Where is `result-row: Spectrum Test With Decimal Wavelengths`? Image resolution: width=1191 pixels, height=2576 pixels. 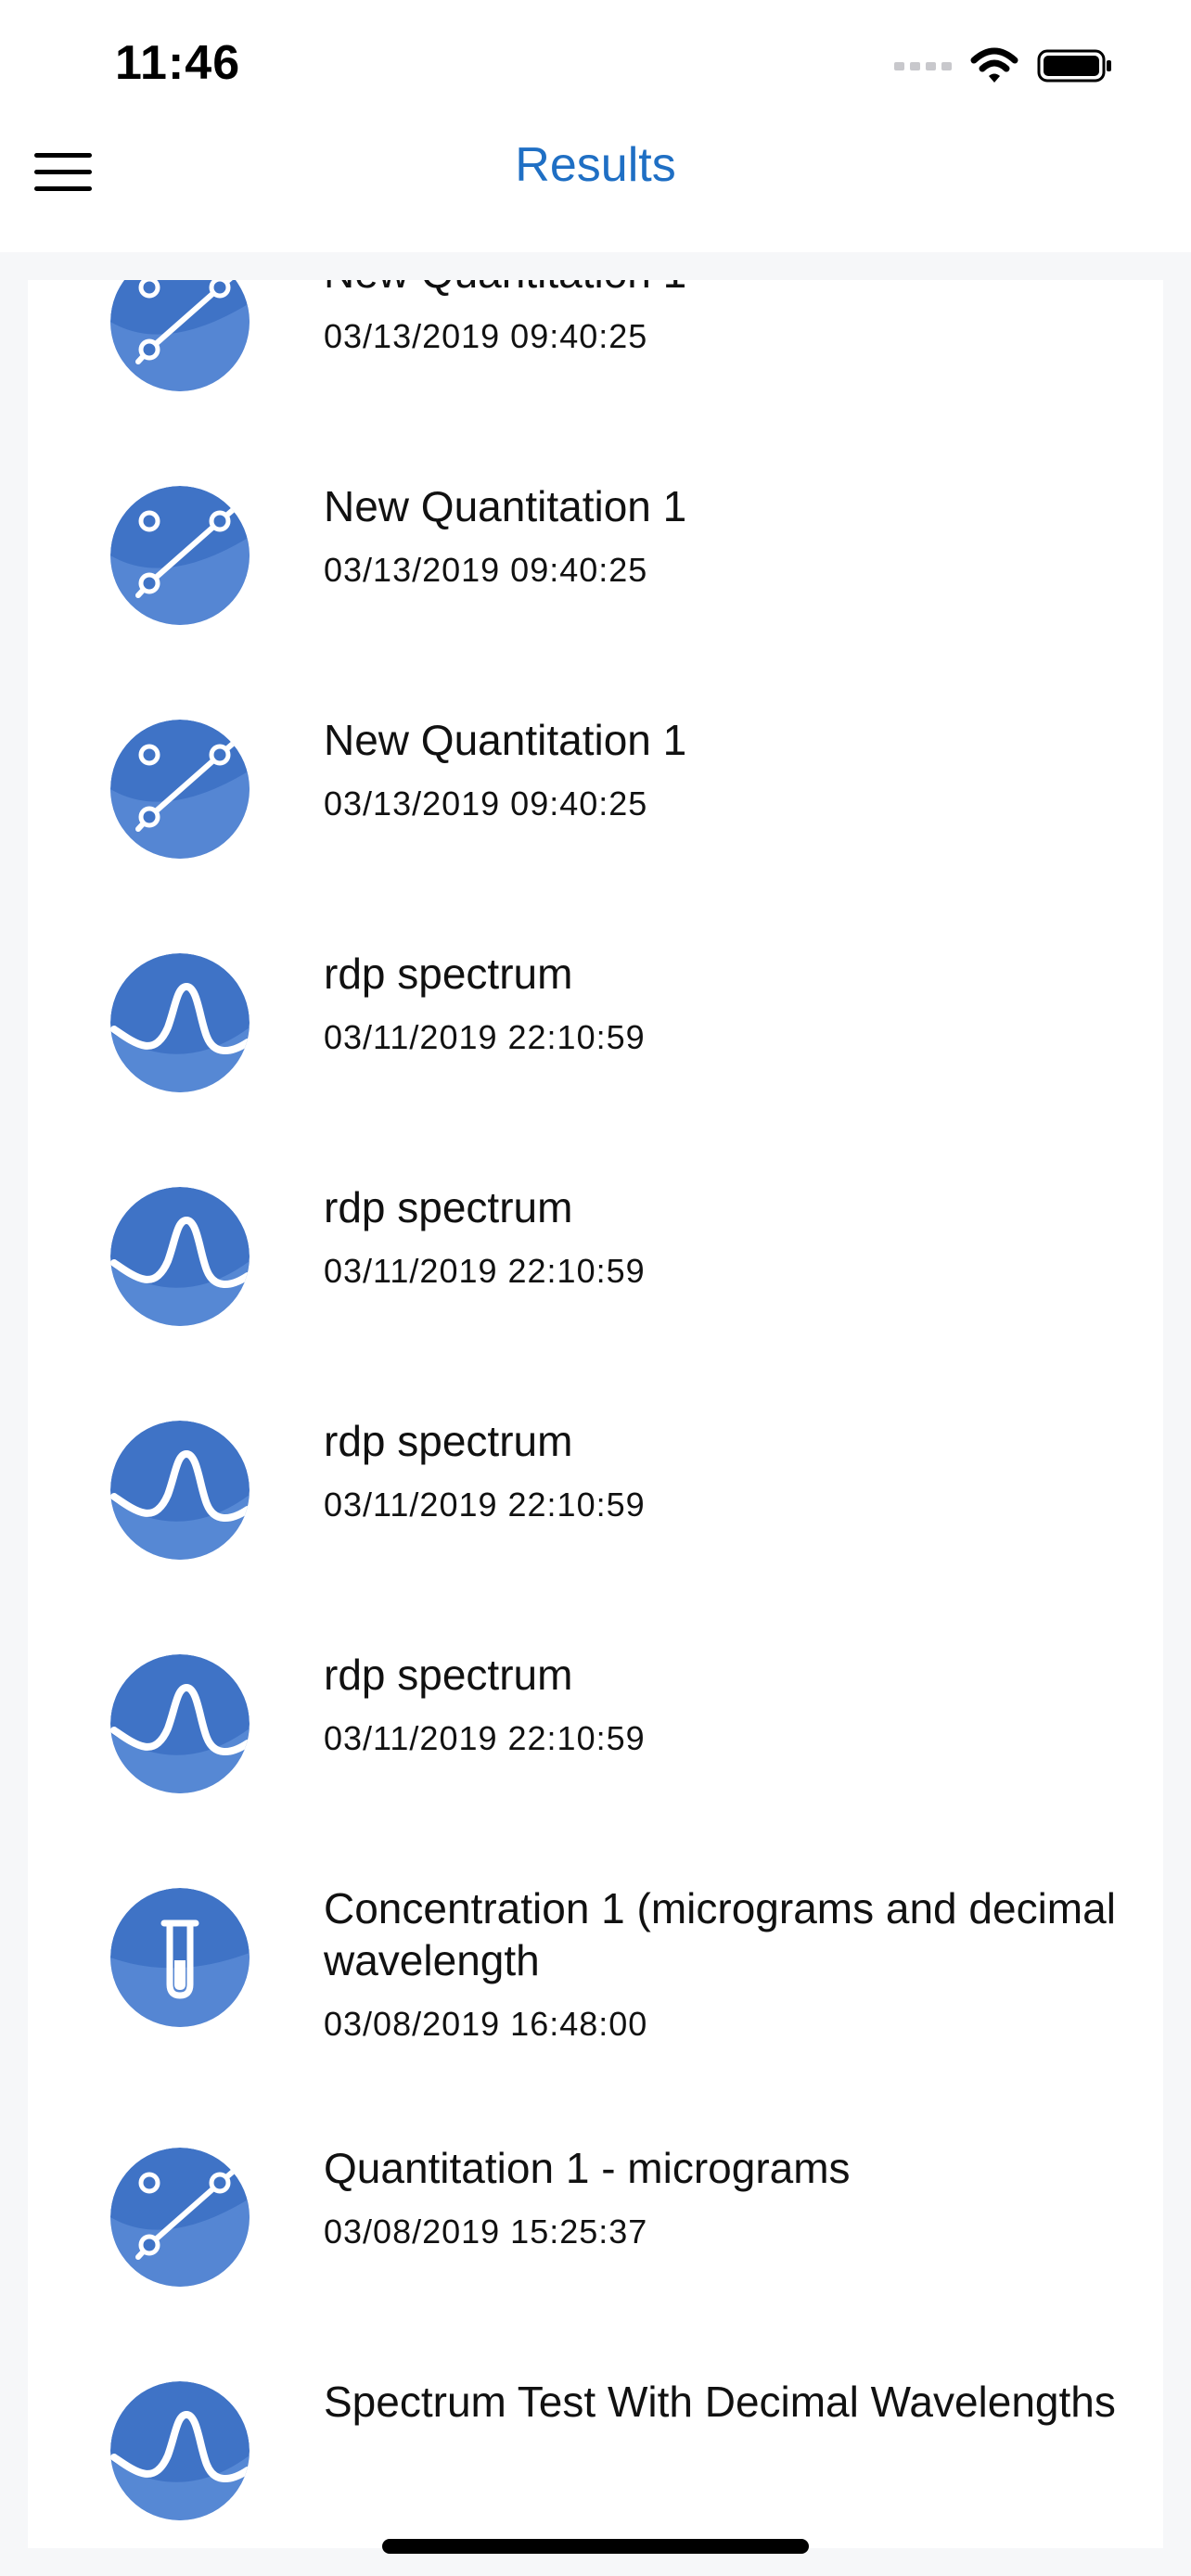
result-row: Spectrum Test With Decimal Wavelengths is located at coordinates (595, 2441).